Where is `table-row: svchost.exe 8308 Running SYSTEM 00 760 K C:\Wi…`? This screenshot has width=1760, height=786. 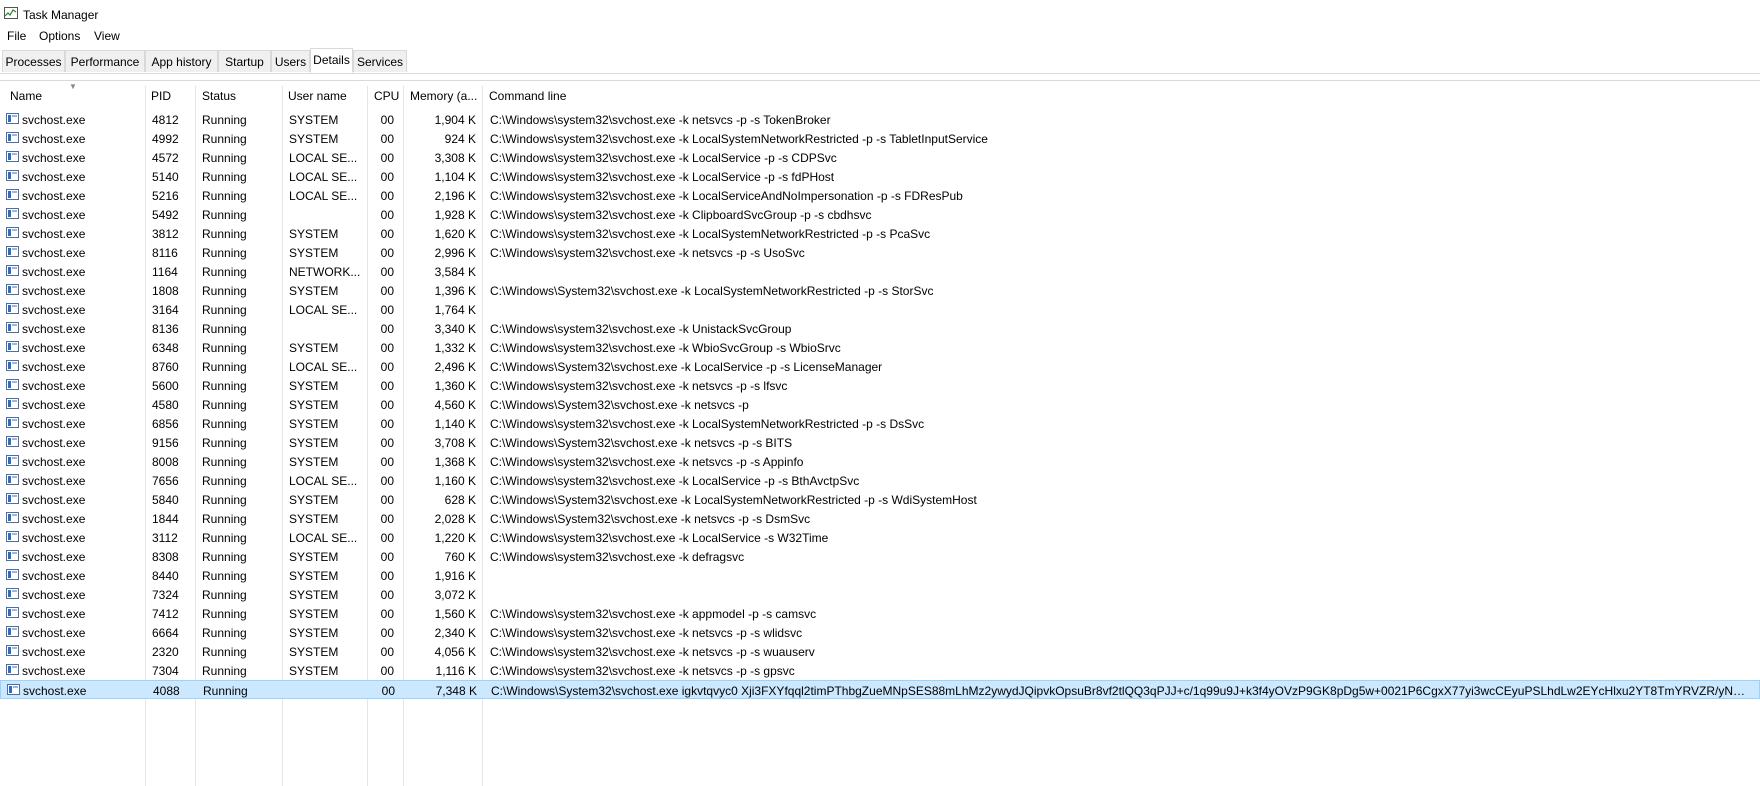 table-row: svchost.exe 8308 Running SYSTEM 00 760 K C:\Wi… is located at coordinates (880, 556).